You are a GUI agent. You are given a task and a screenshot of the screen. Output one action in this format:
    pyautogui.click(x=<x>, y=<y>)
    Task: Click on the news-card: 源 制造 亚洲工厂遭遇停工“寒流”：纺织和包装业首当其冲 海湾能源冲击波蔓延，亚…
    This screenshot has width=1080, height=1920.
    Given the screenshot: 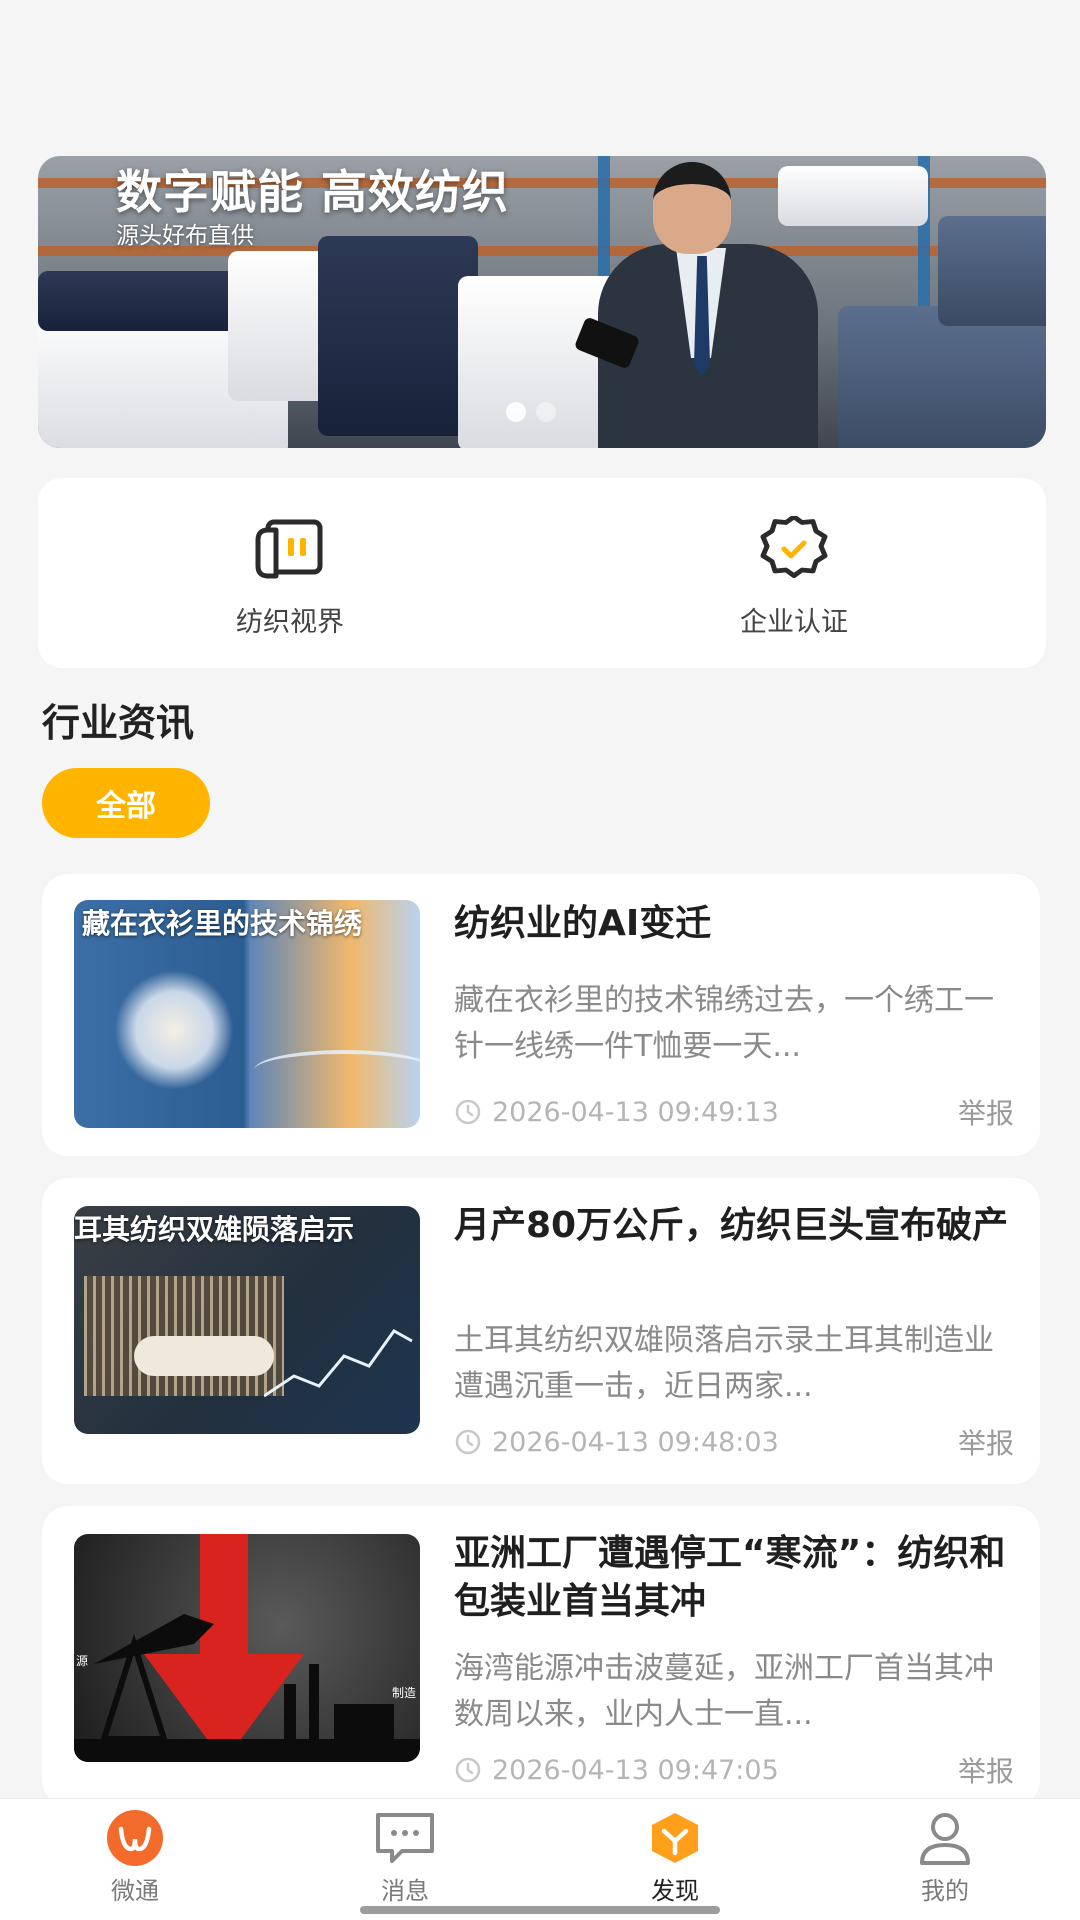 What is the action you would take?
    pyautogui.click(x=541, y=1656)
    